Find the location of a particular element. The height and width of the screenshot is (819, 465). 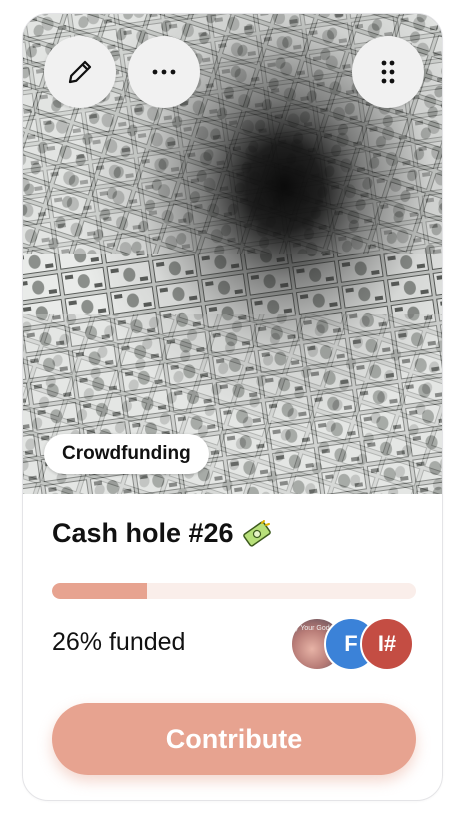

avatar: I# is located at coordinates (387, 644).